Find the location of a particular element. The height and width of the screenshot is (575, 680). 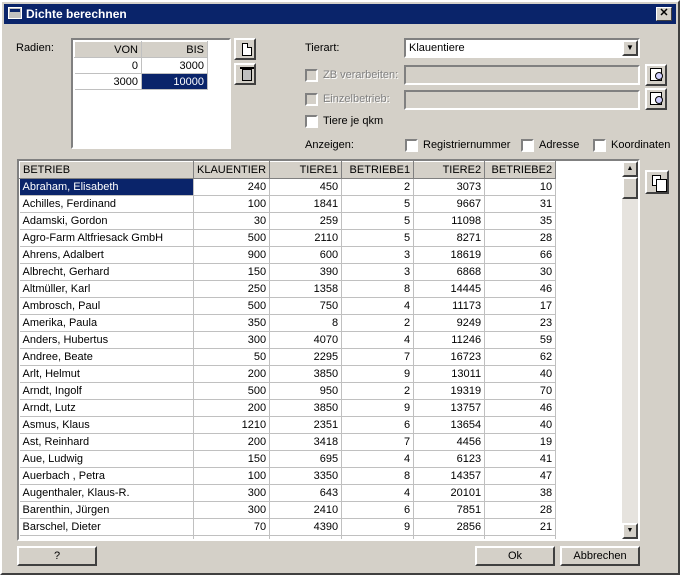

grid-column-header: KLAUENTIER is located at coordinates (231, 170).